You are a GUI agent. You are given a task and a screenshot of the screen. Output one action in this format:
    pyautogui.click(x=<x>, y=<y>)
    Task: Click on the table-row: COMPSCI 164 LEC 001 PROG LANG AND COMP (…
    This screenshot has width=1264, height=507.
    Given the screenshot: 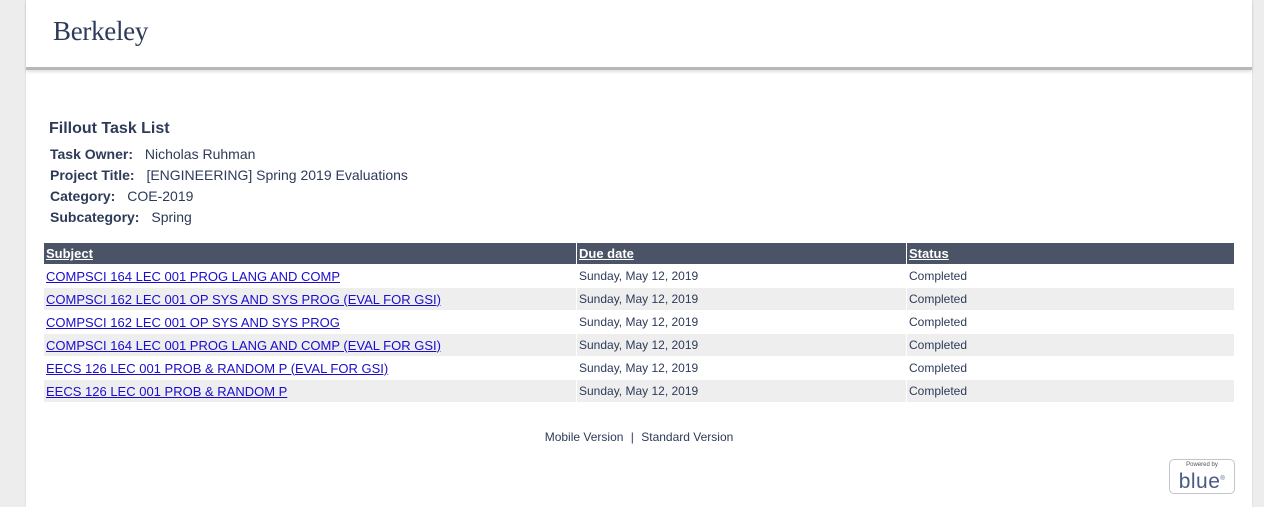 What is the action you would take?
    pyautogui.click(x=639, y=345)
    